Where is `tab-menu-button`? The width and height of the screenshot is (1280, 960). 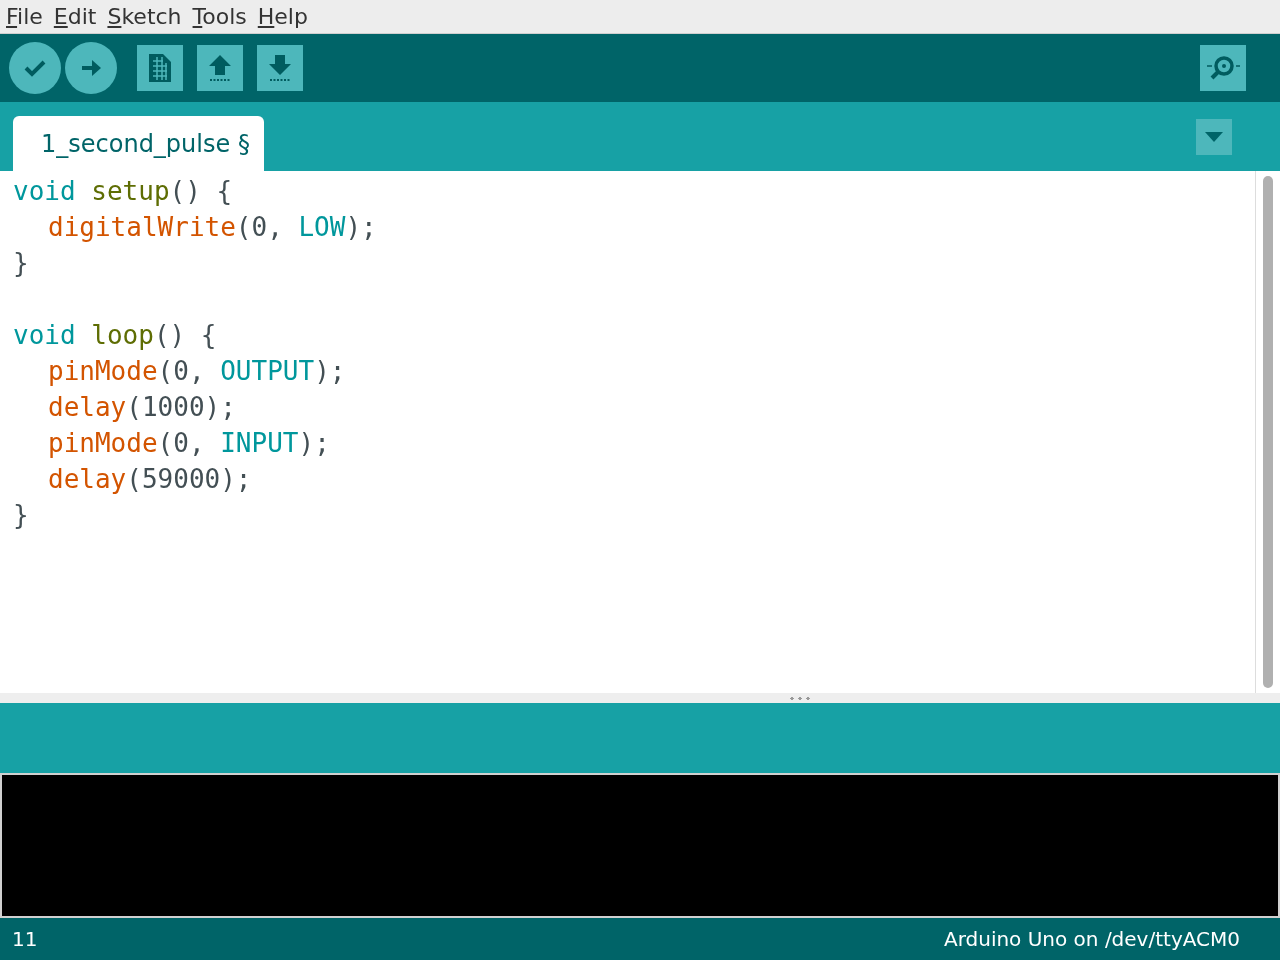
tab-menu-button is located at coordinates (1214, 136).